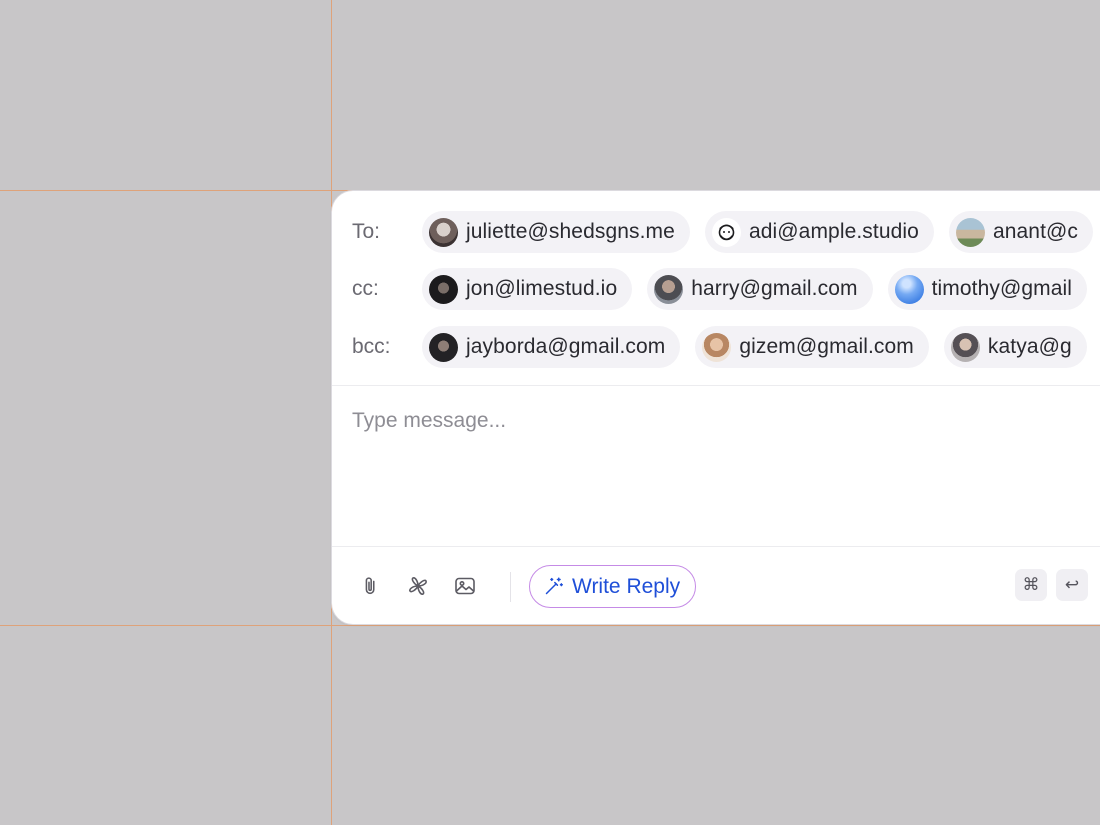  I want to click on write-reply-button: Write Reply, so click(613, 586).